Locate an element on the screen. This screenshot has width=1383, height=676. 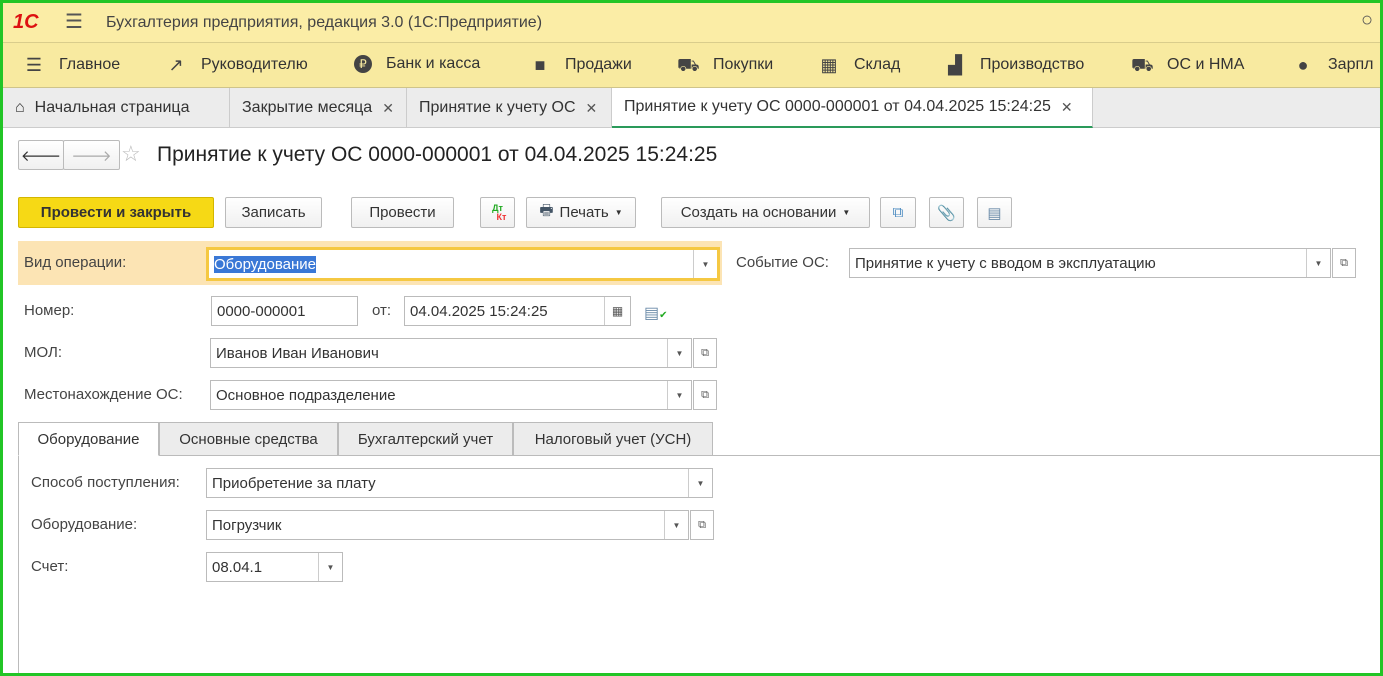
location-label: Местонахождение ОС: is located at coordinates (103, 394).